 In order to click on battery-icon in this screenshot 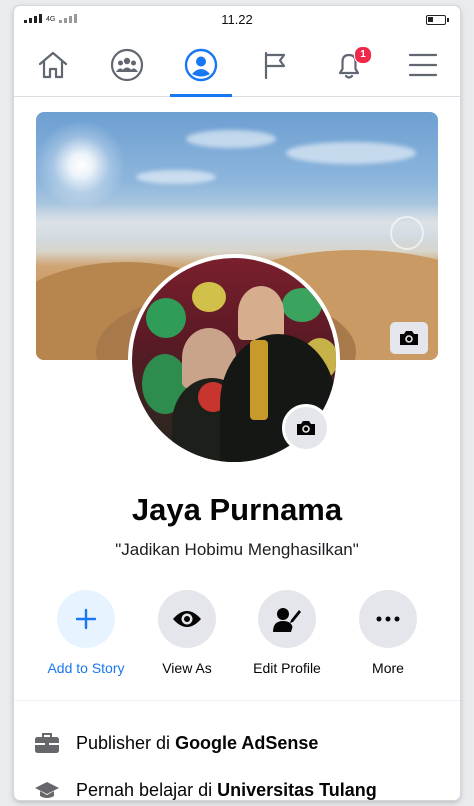, I will do `click(437, 20)`.